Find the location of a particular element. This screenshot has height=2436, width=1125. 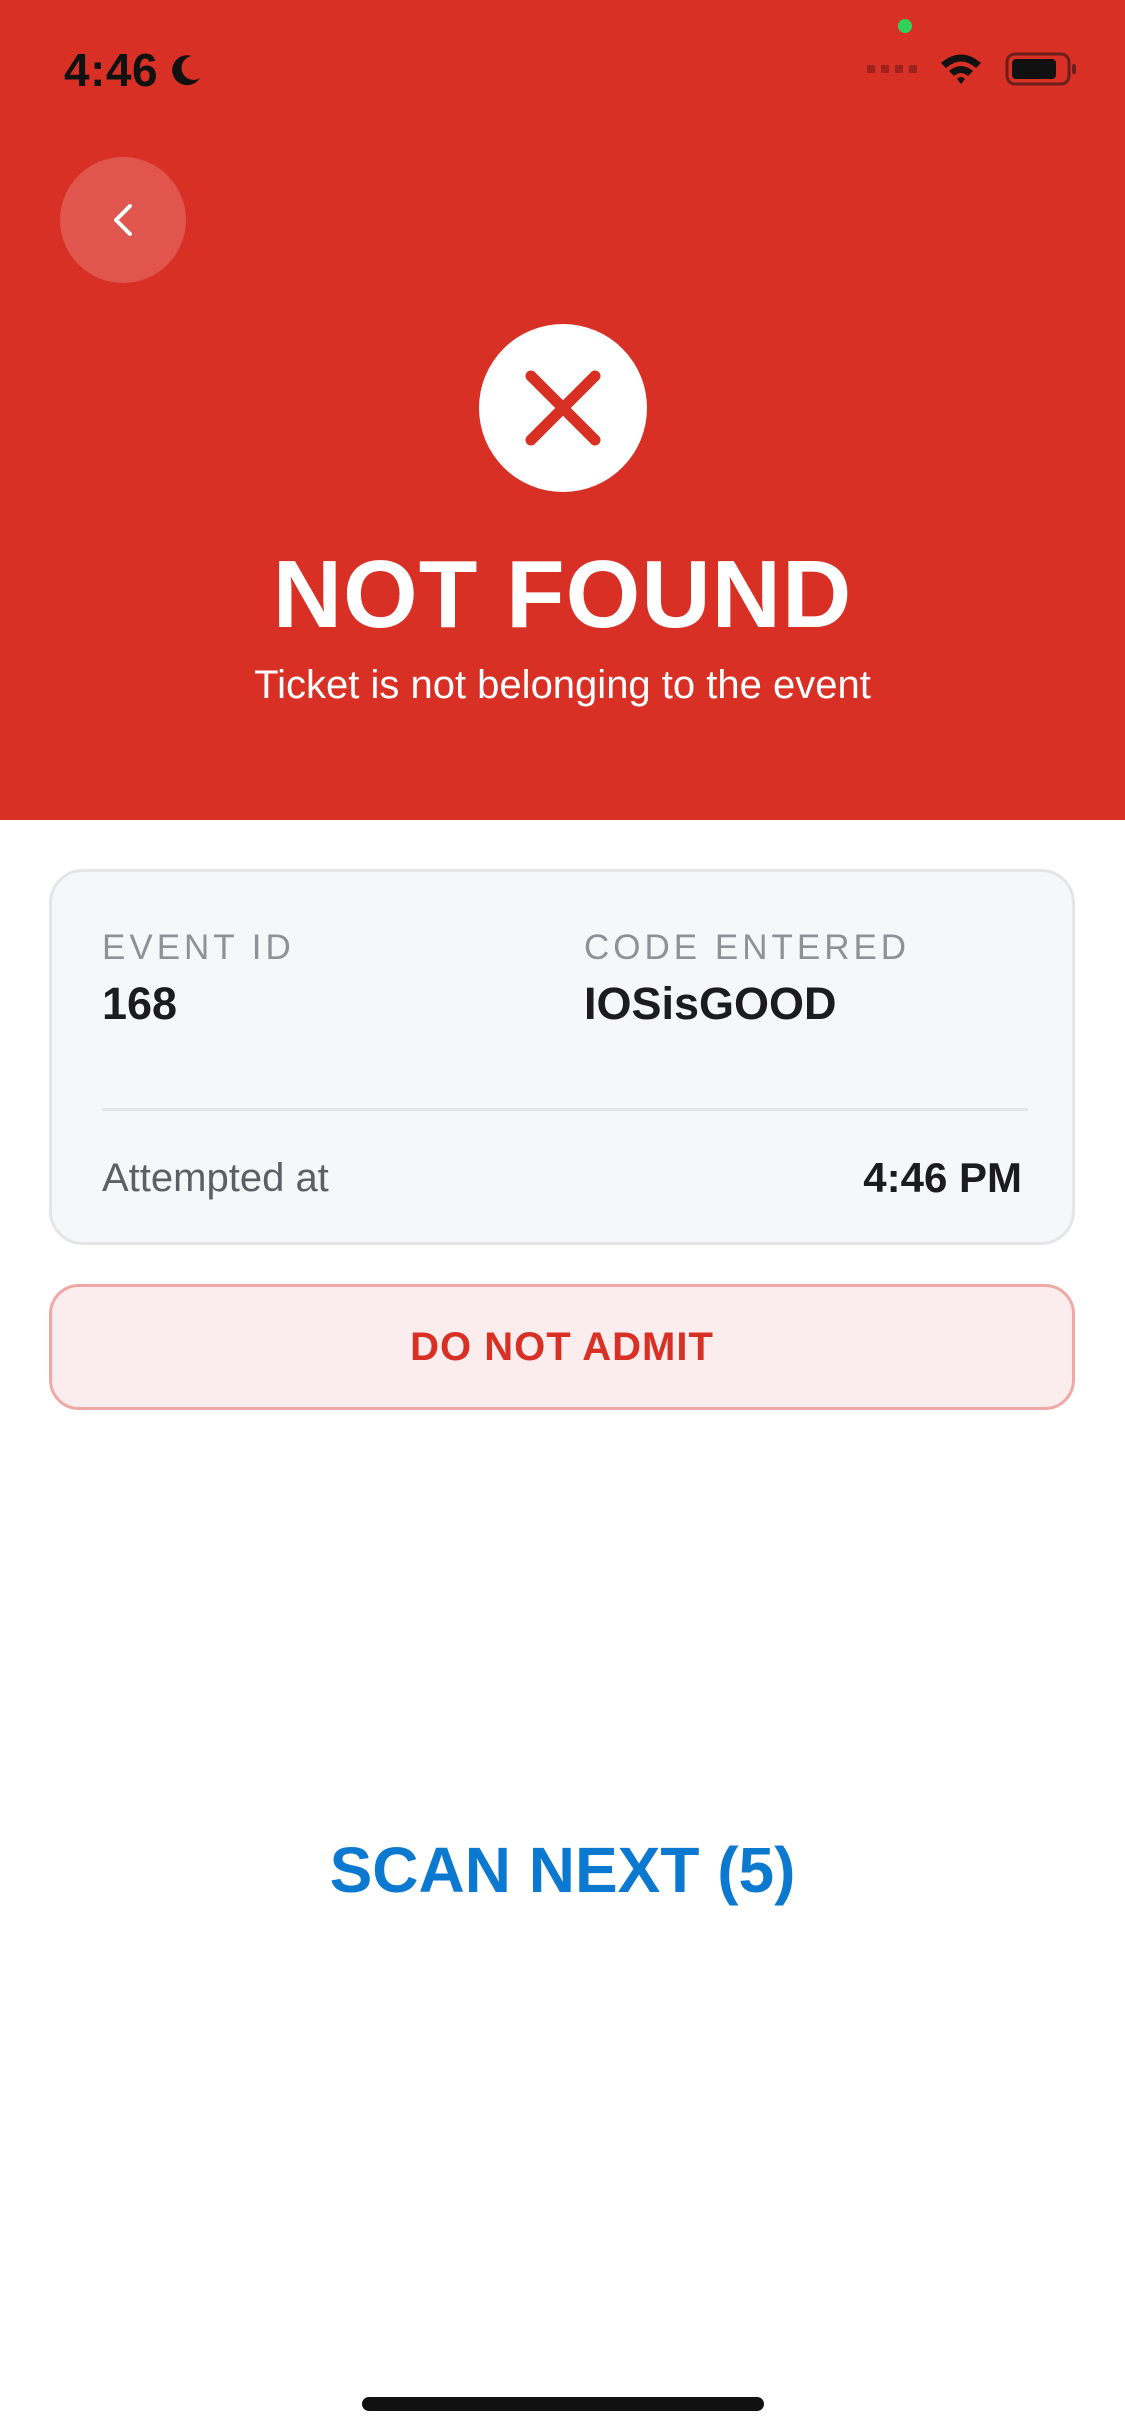

attempted-at-value: 4:46 PM is located at coordinates (942, 1177).